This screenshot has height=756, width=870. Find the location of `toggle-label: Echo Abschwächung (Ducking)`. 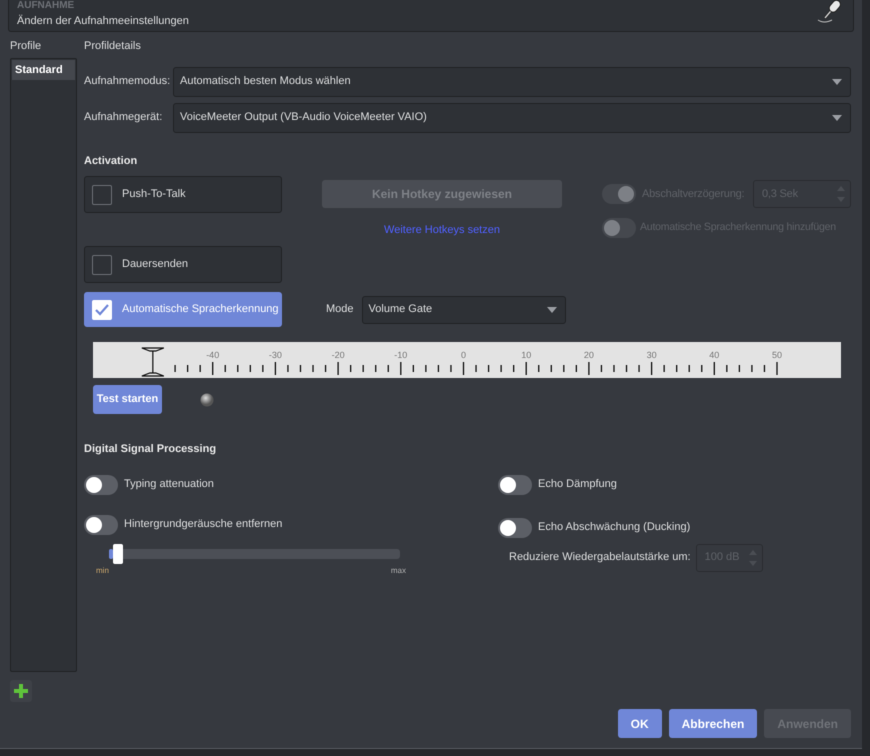

toggle-label: Echo Abschwächung (Ducking) is located at coordinates (614, 528).